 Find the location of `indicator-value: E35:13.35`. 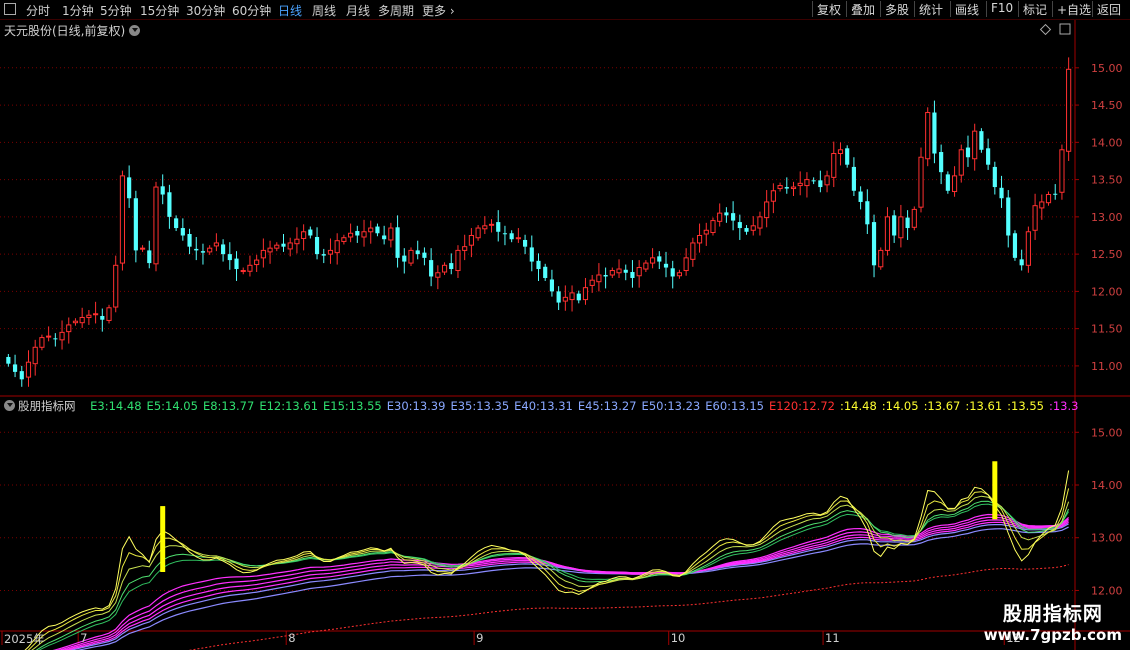

indicator-value: E35:13.35 is located at coordinates (480, 406).